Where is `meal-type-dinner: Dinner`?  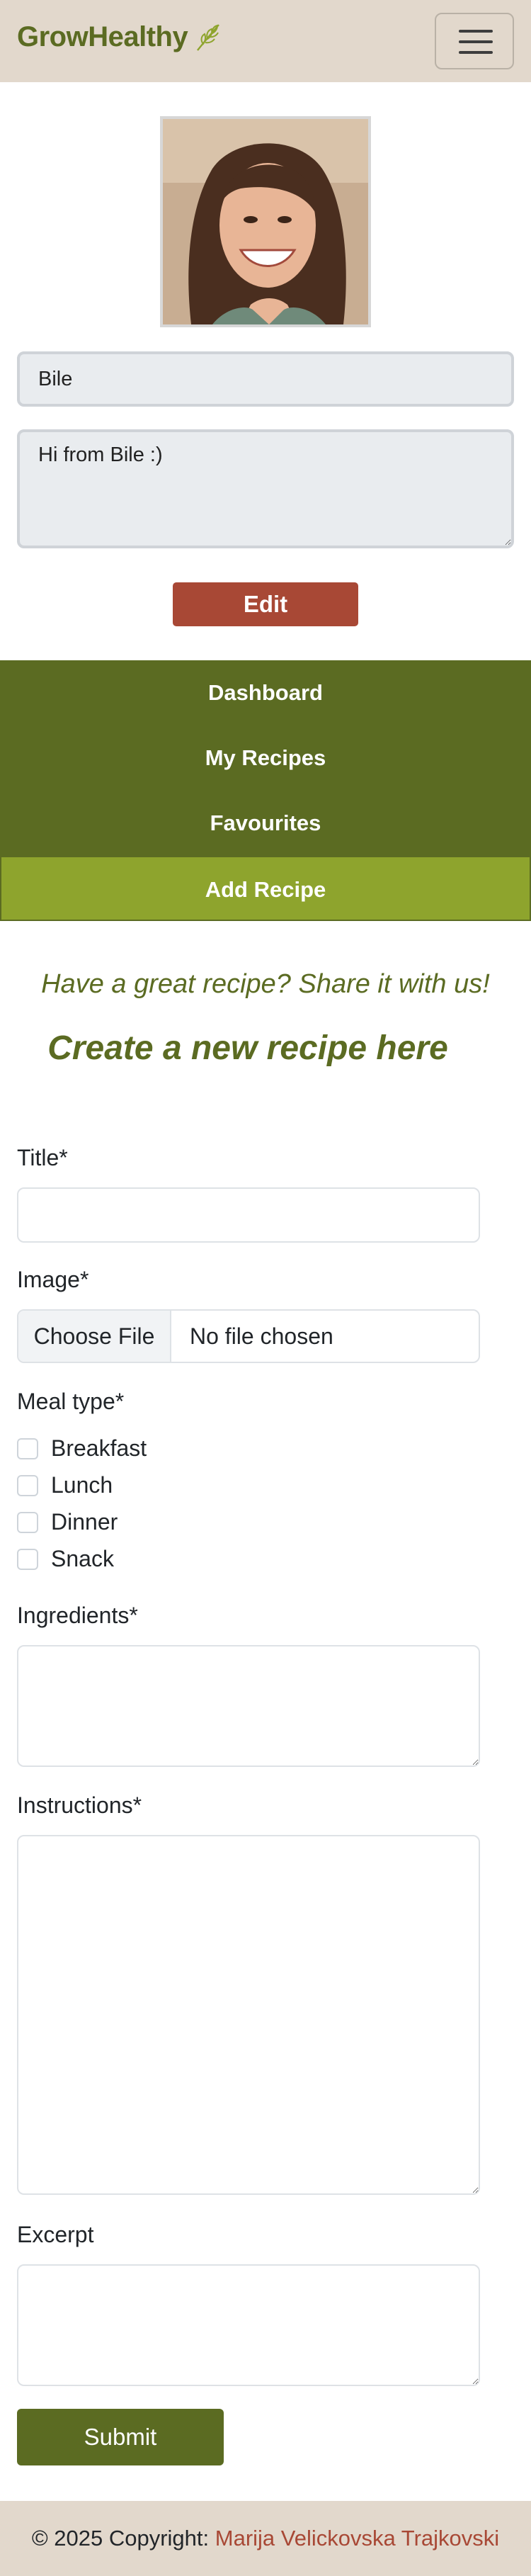
meal-type-dinner: Dinner is located at coordinates (67, 1522).